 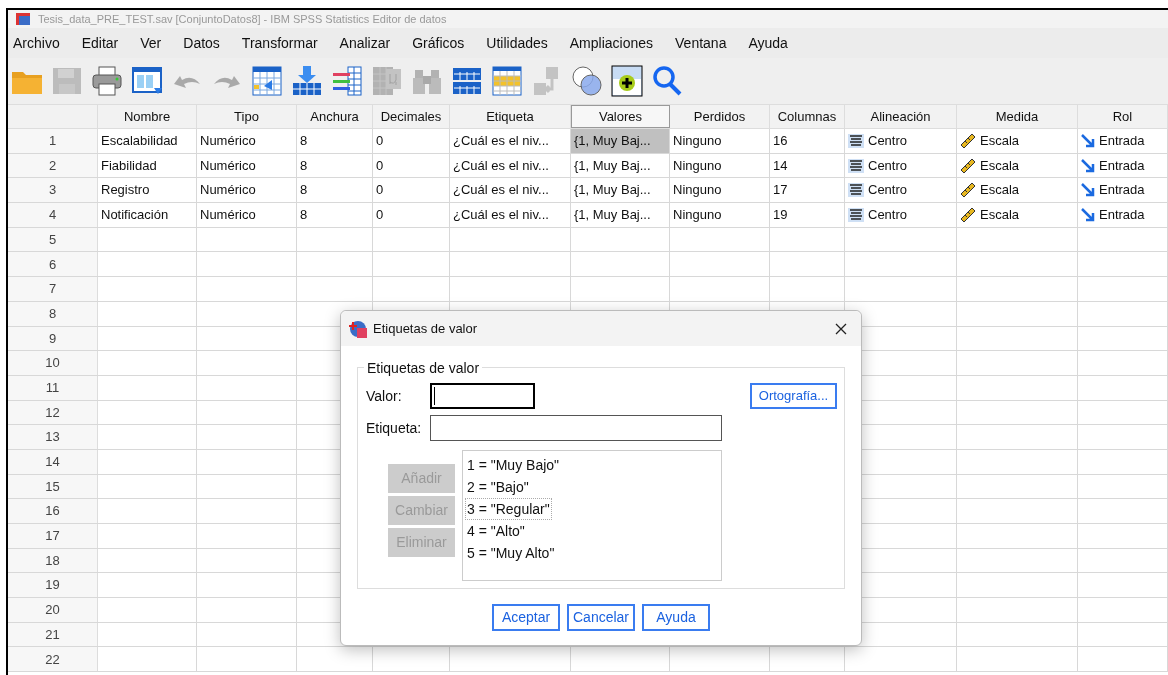 What do you see at coordinates (434, 396) in the screenshot?
I see `text-cursor` at bounding box center [434, 396].